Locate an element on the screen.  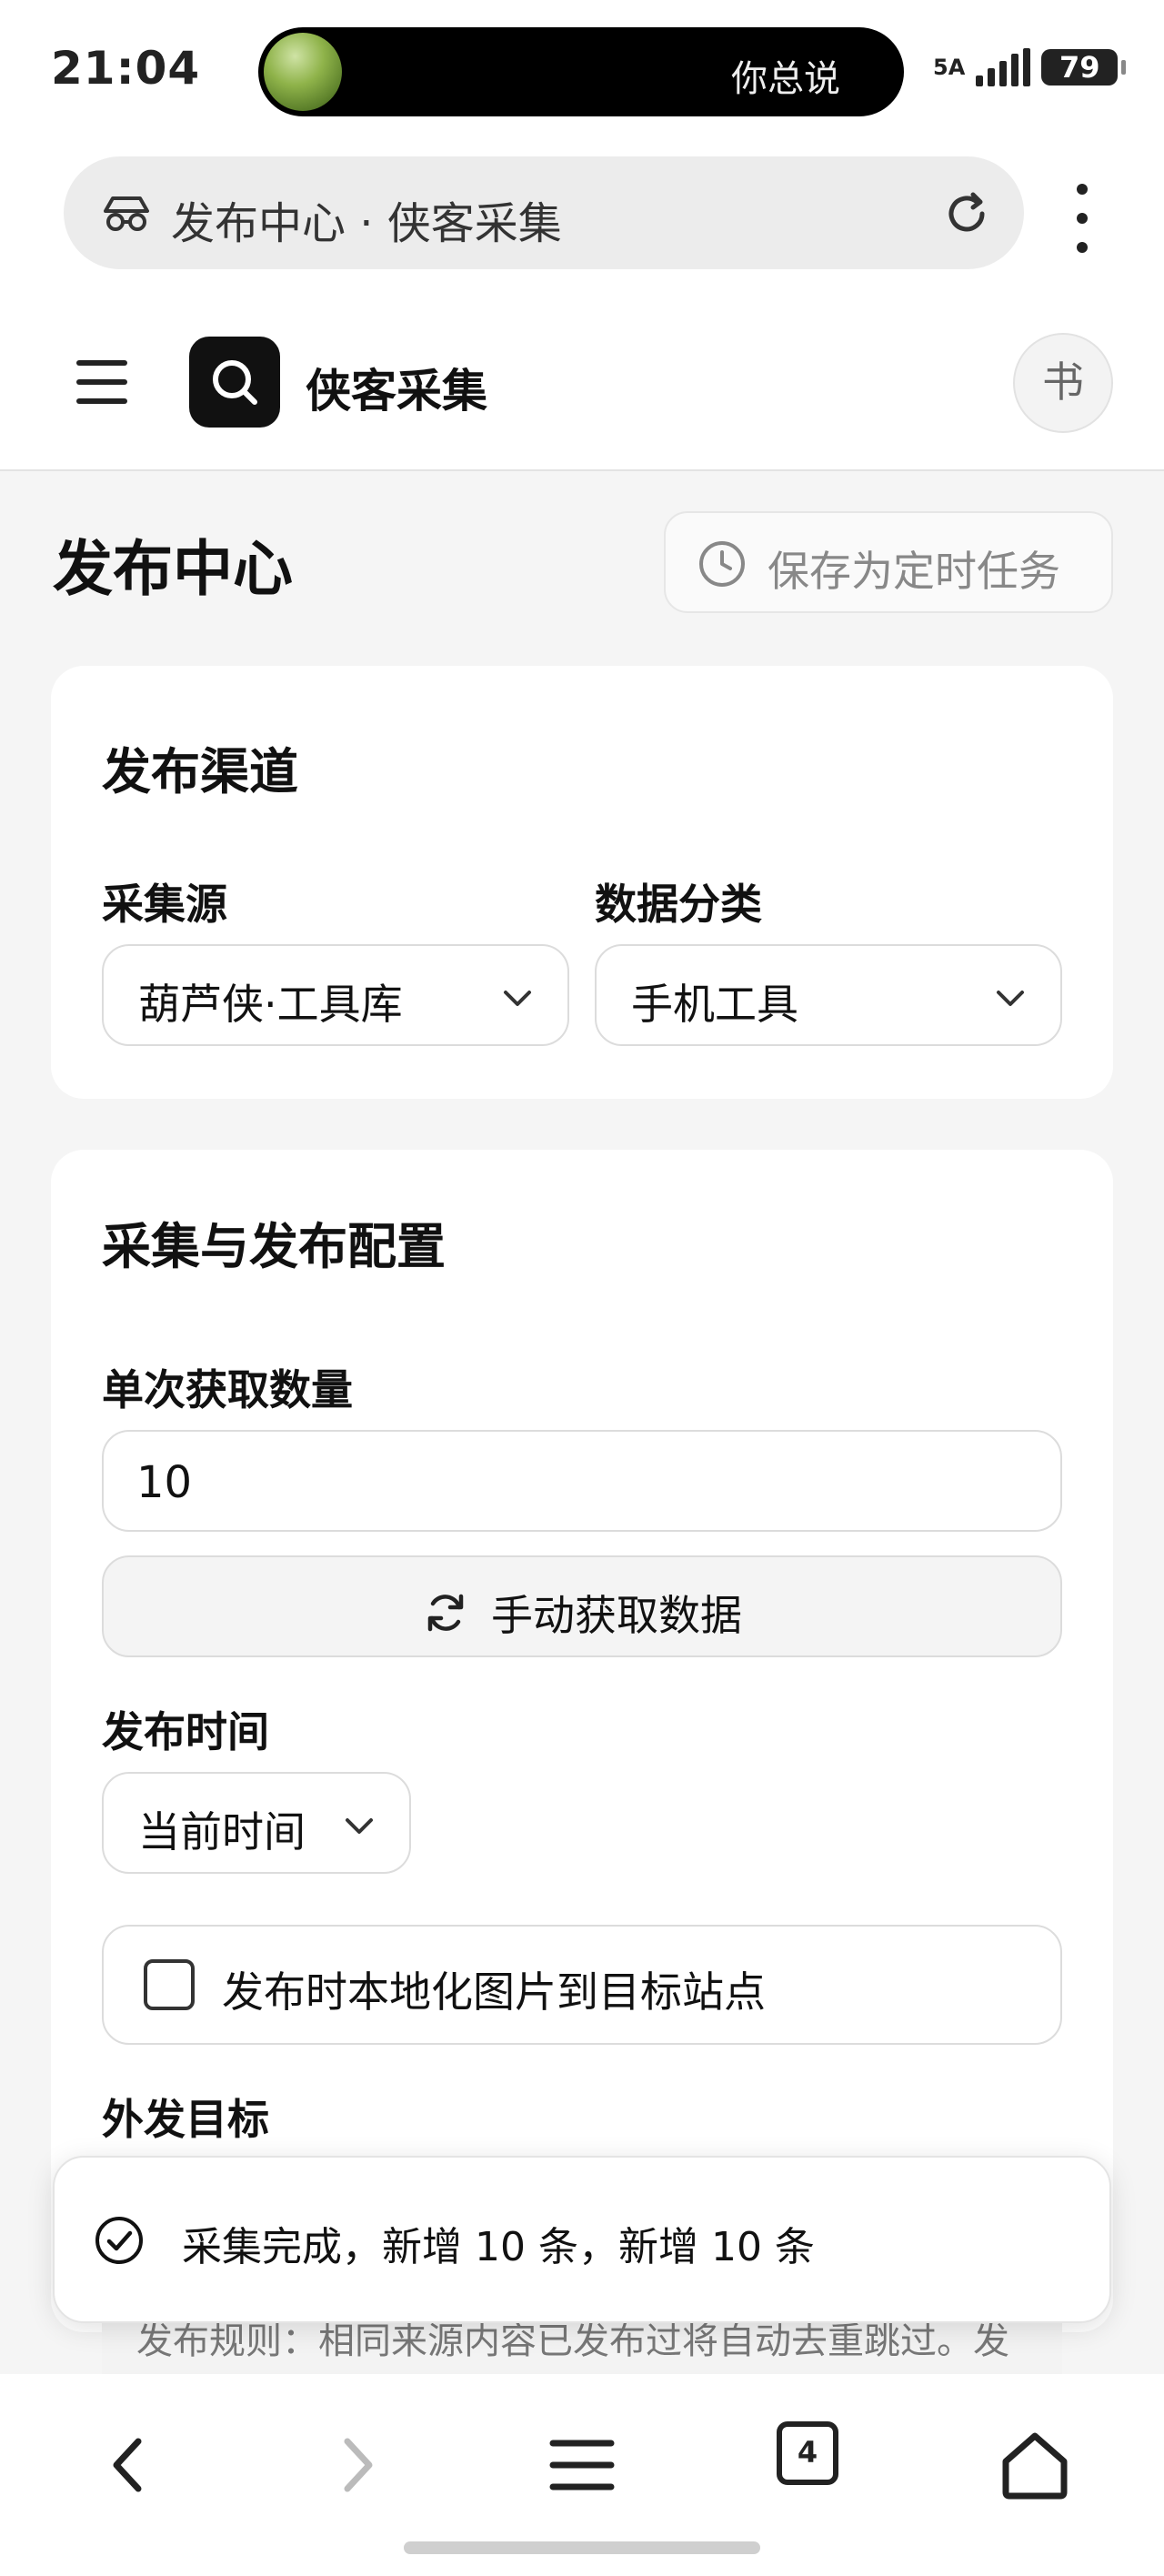
category-label: 数据分类 is located at coordinates (679, 904).